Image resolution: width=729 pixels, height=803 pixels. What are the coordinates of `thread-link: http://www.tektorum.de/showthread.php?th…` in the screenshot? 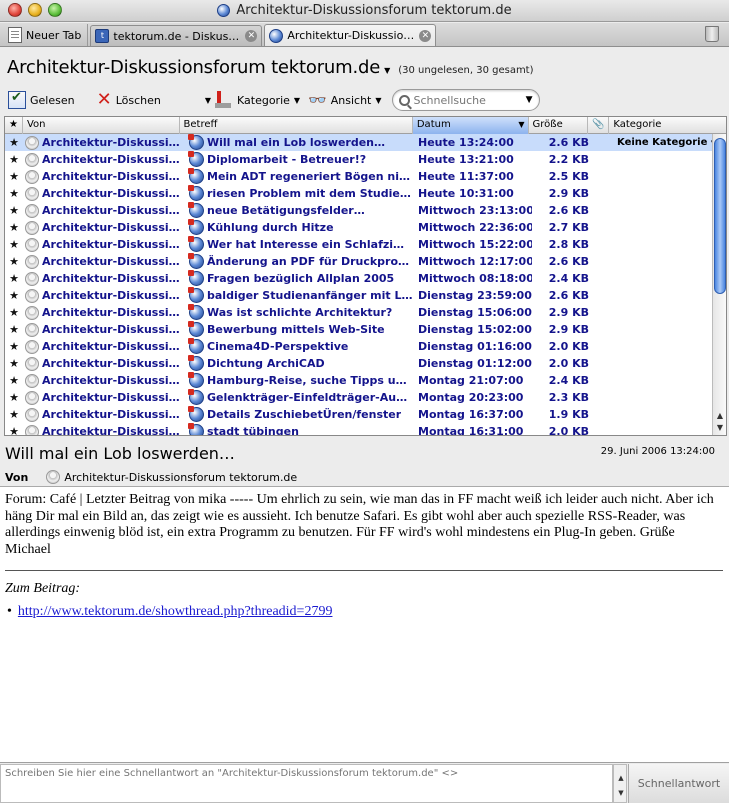 It's located at (175, 612).